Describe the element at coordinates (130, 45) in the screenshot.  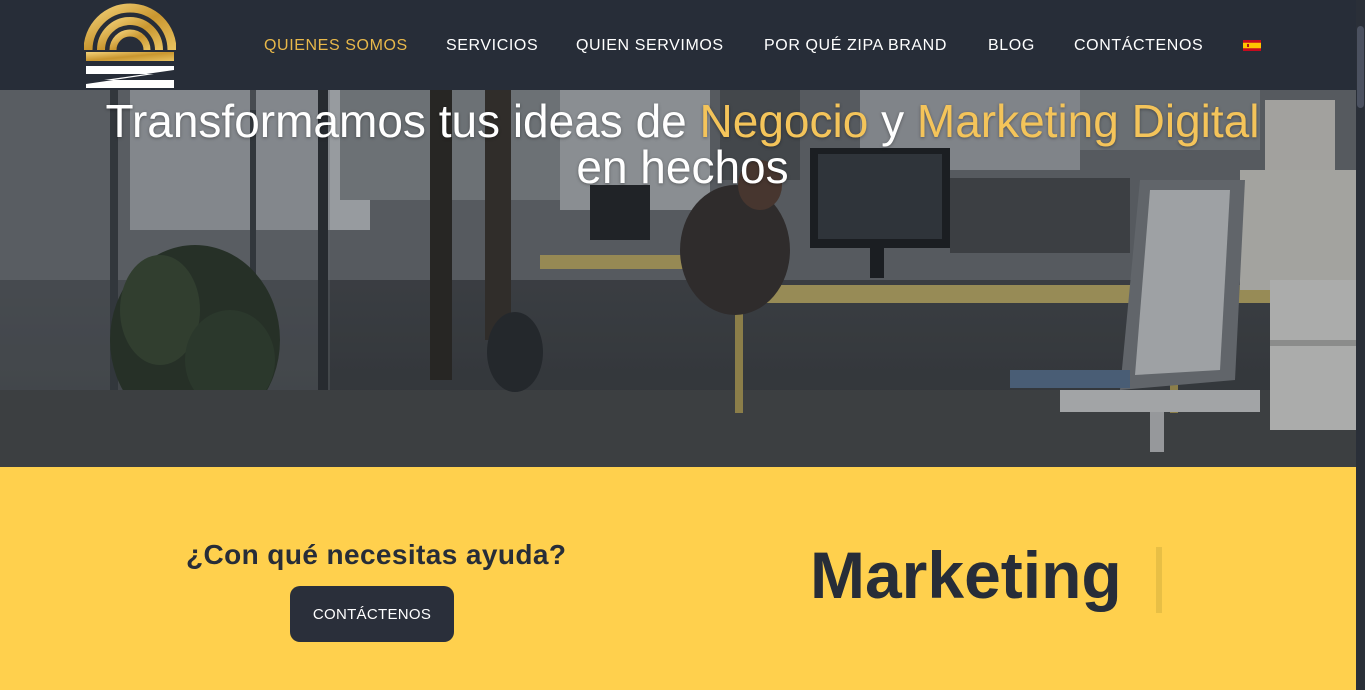
I see `zipa-brand-logo` at that location.